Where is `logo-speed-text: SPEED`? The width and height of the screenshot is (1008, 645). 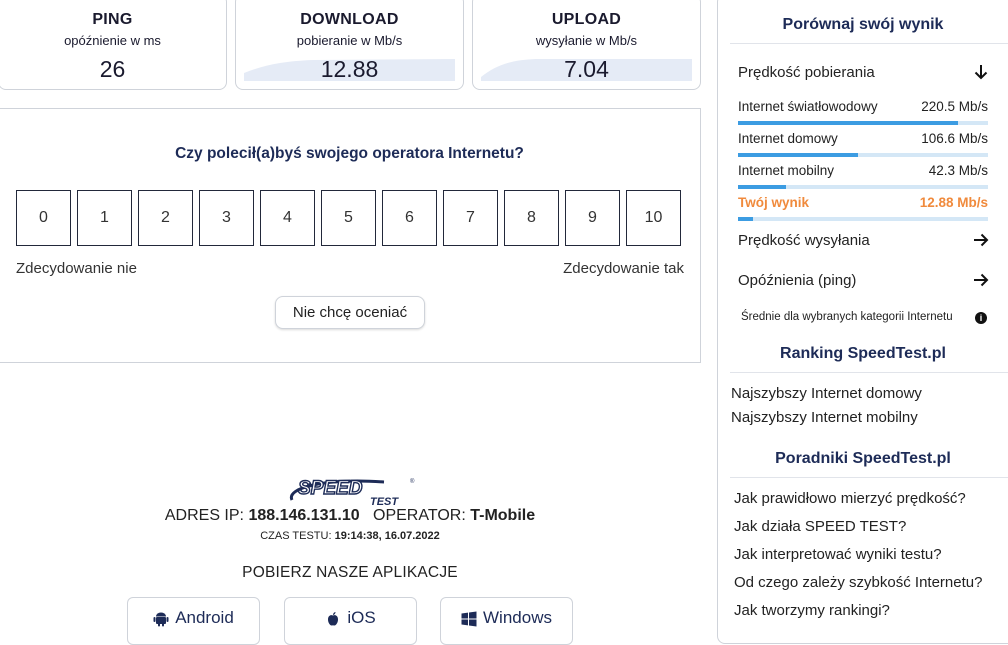
logo-speed-text: SPEED is located at coordinates (330, 488).